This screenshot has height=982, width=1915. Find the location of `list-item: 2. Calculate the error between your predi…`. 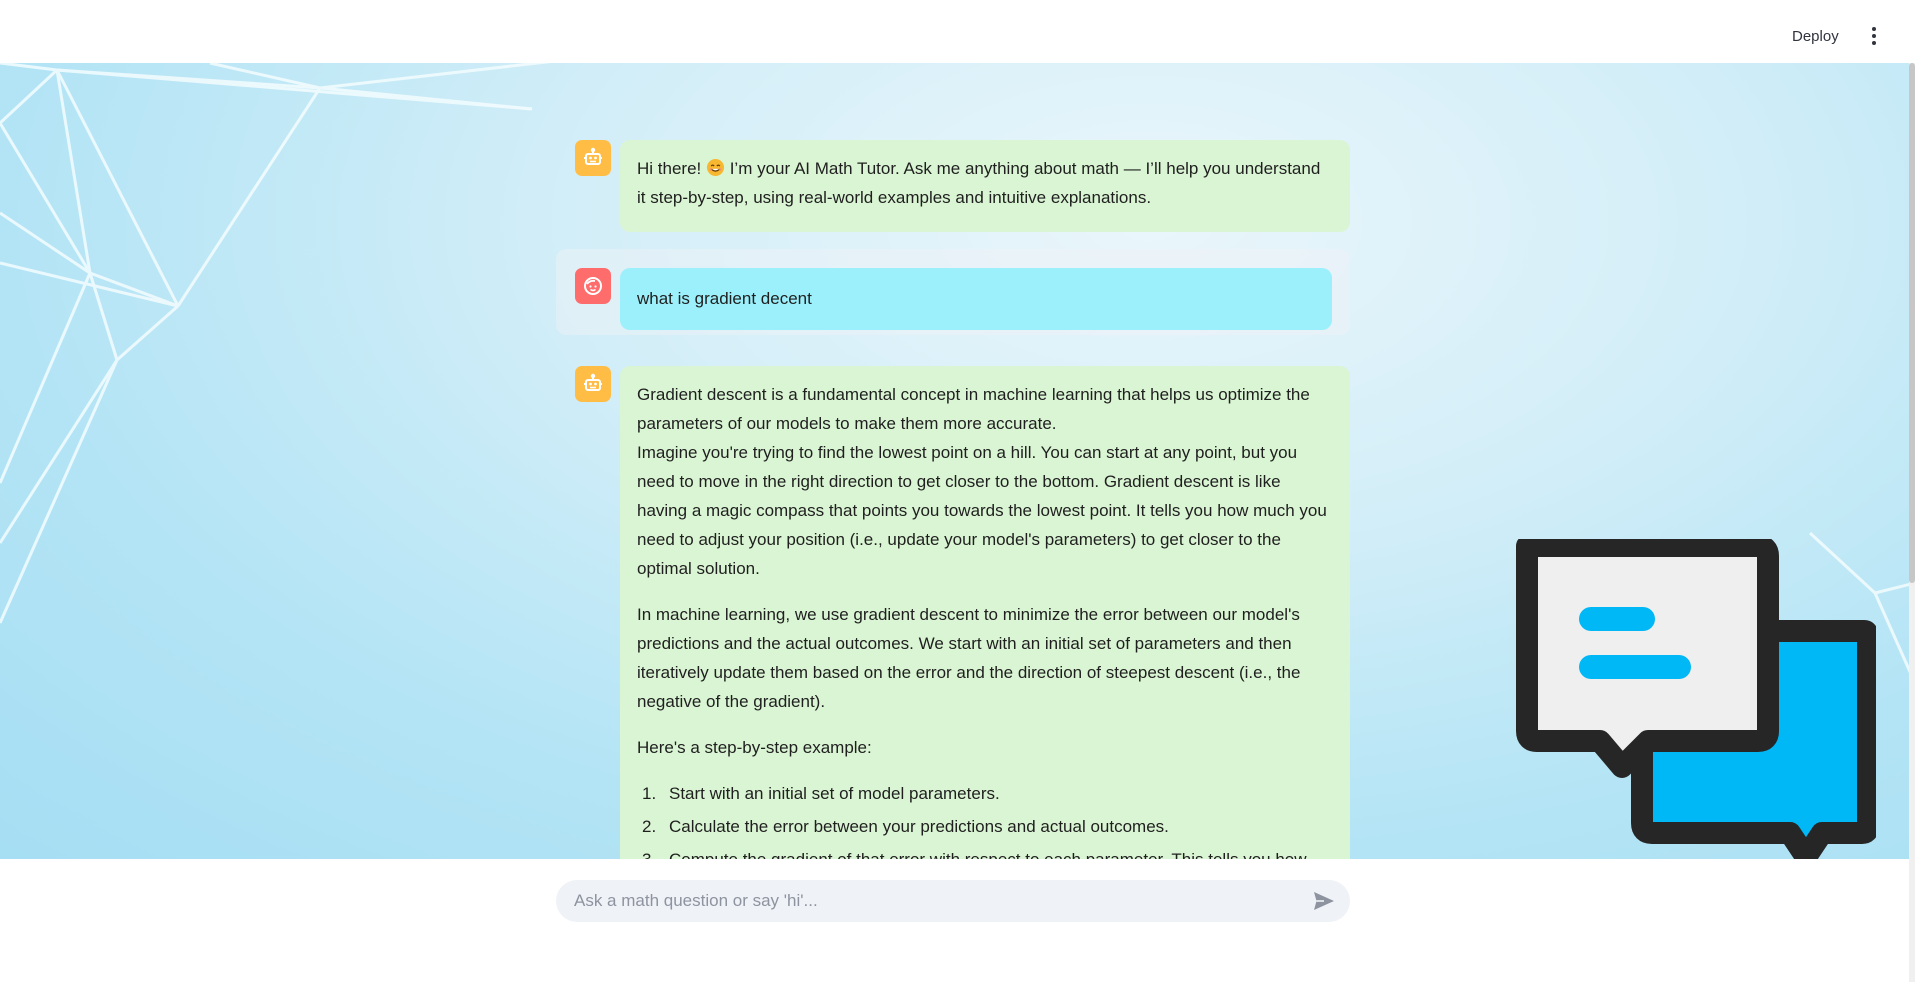

list-item: 2. Calculate the error between your predi… is located at coordinates (905, 826).